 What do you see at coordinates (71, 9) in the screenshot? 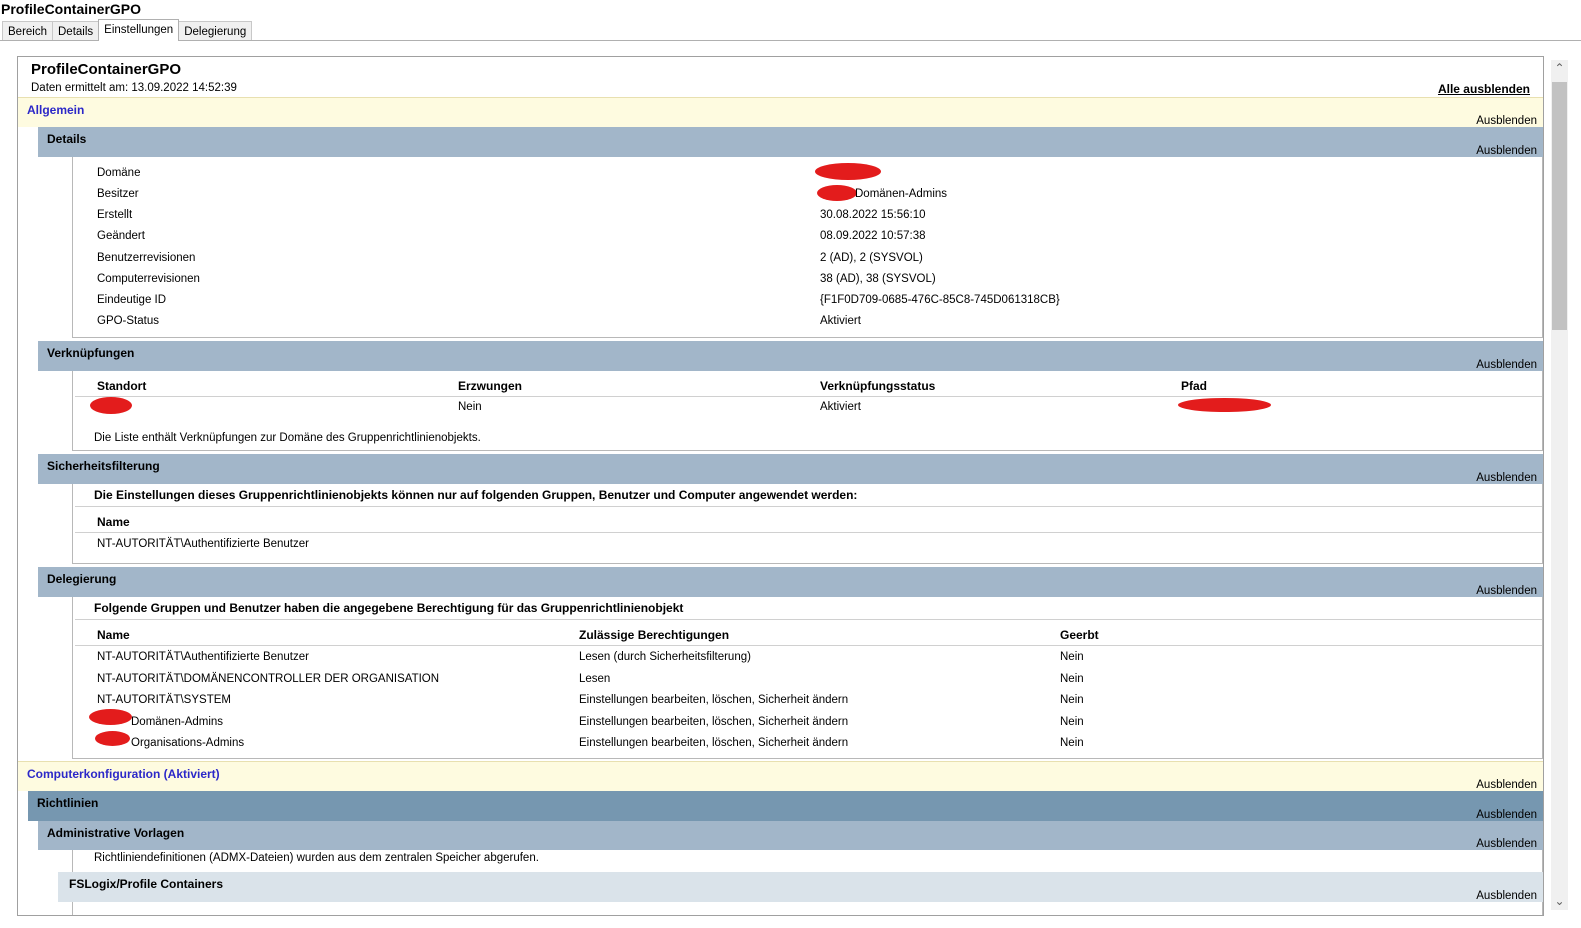
I see `window-title: ProfileContainerGPO` at bounding box center [71, 9].